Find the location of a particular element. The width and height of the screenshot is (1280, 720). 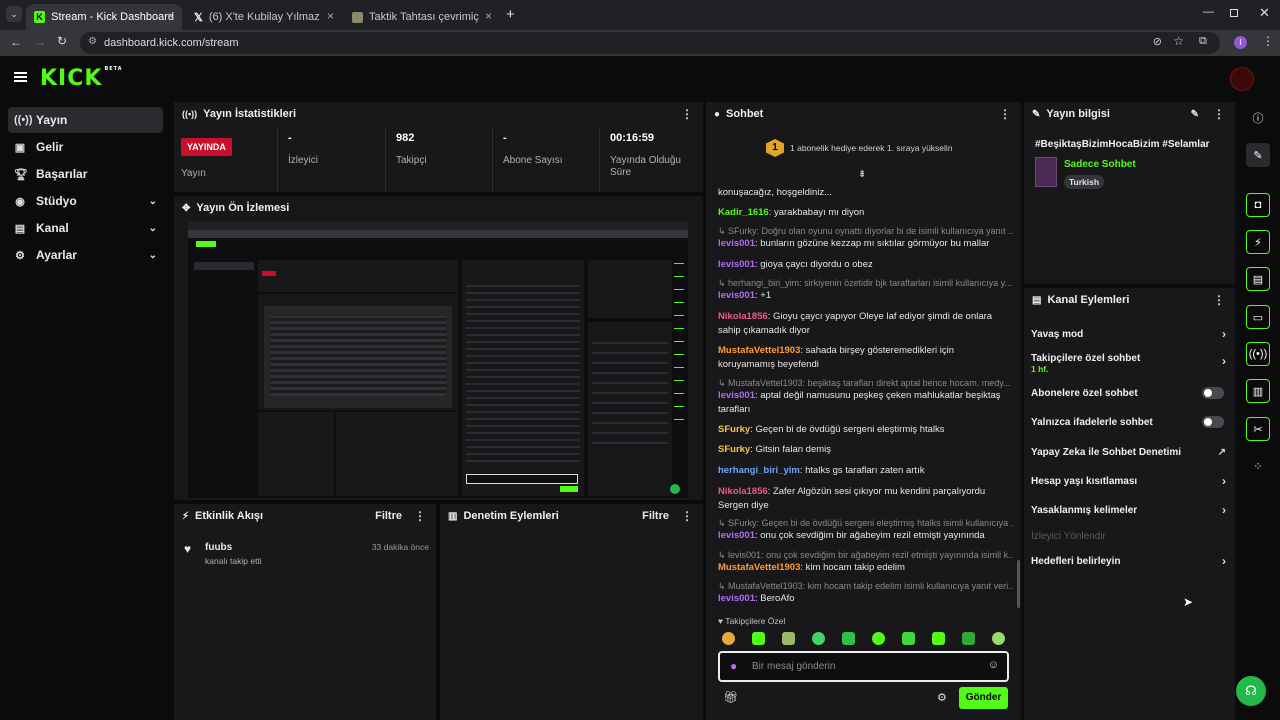

edit-pencil-icon: ✎ is located at coordinates (1195, 114).